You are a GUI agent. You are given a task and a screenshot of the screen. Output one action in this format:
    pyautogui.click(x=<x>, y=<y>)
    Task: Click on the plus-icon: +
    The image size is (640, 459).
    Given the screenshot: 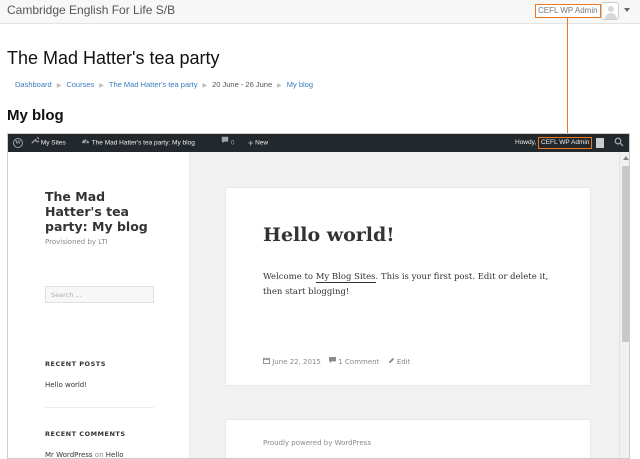 What is the action you would take?
    pyautogui.click(x=251, y=143)
    